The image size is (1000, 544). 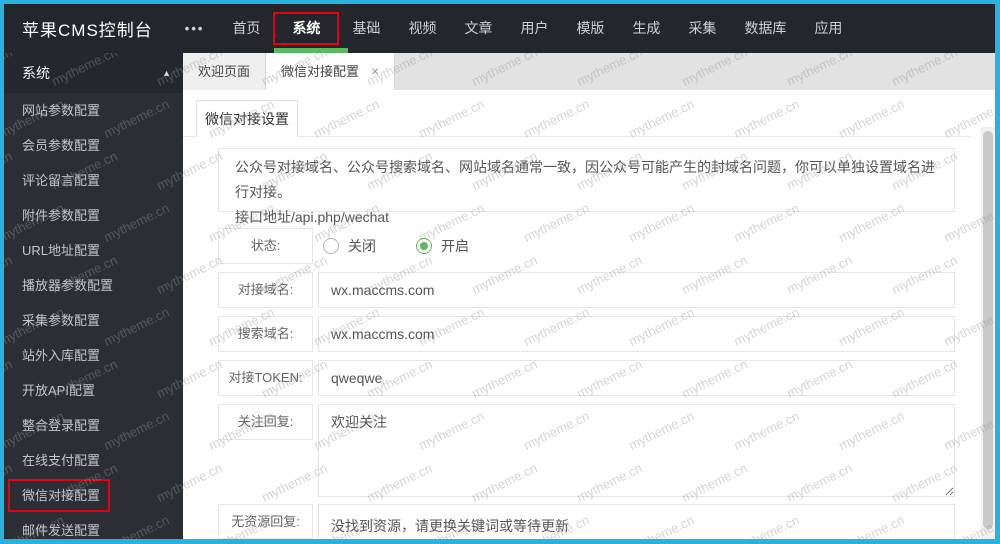 I want to click on form-row-token: 对接TOKEN:, so click(x=589, y=378).